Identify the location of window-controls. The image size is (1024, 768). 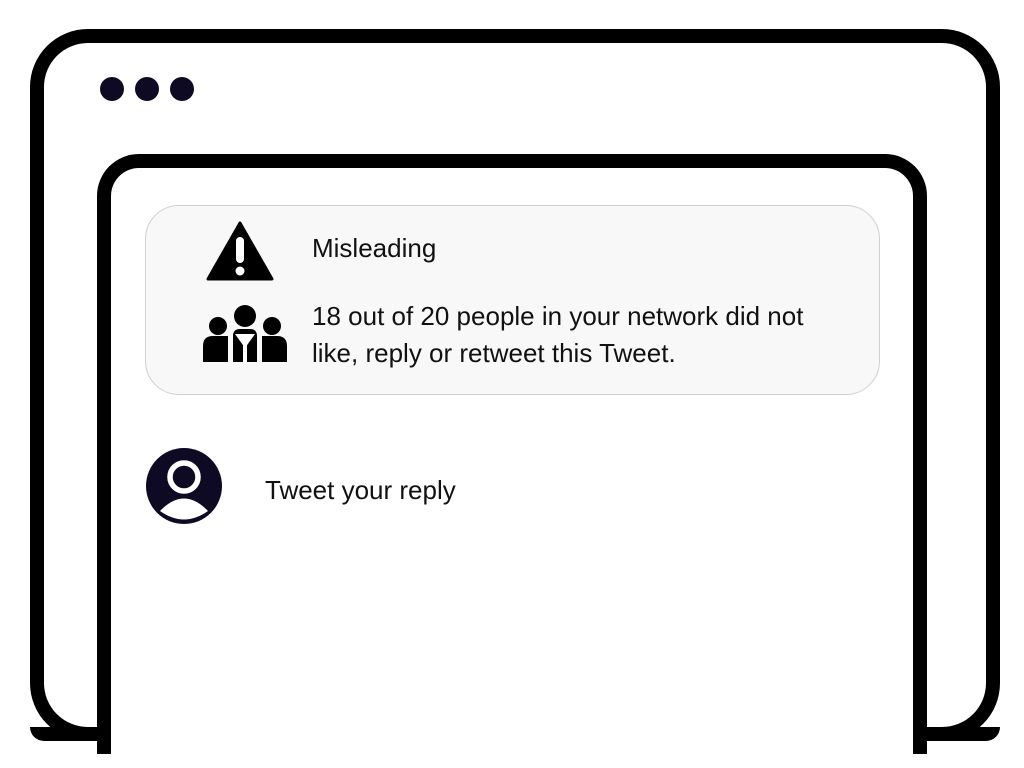
(147, 89).